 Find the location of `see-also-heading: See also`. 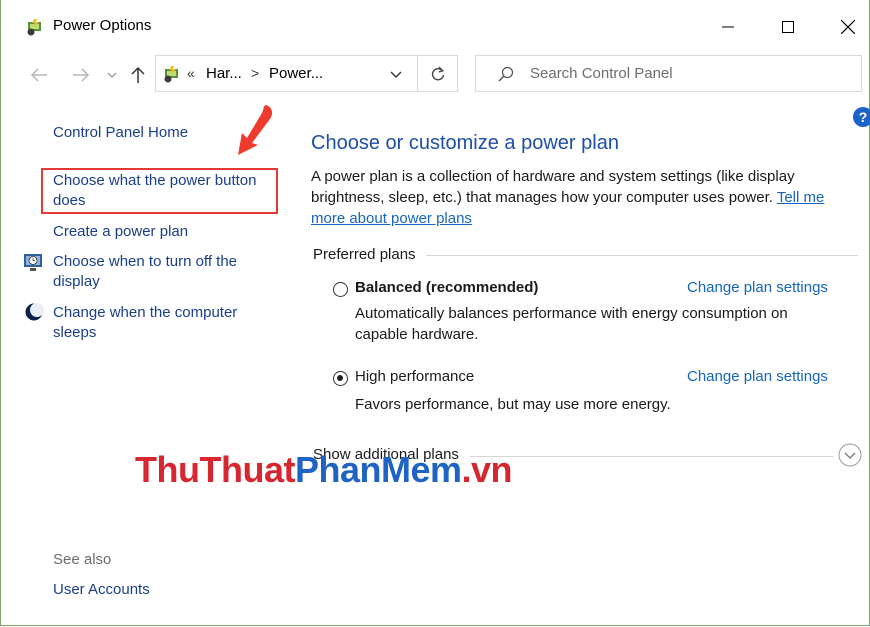

see-also-heading: See also is located at coordinates (82, 559).